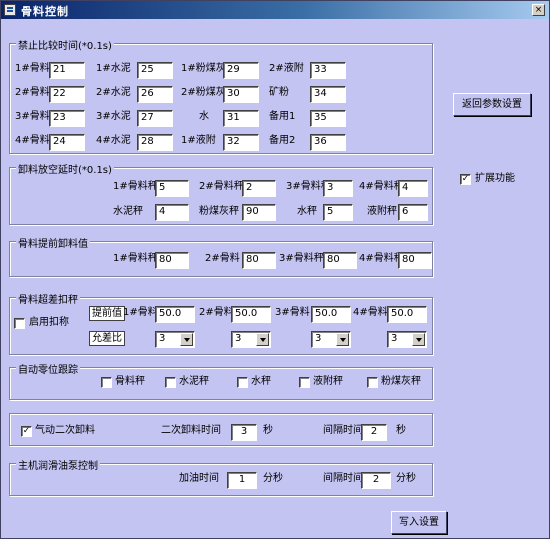 The width and height of the screenshot is (550, 539). What do you see at coordinates (155, 142) in the screenshot?
I see `forbid-input: 28` at bounding box center [155, 142].